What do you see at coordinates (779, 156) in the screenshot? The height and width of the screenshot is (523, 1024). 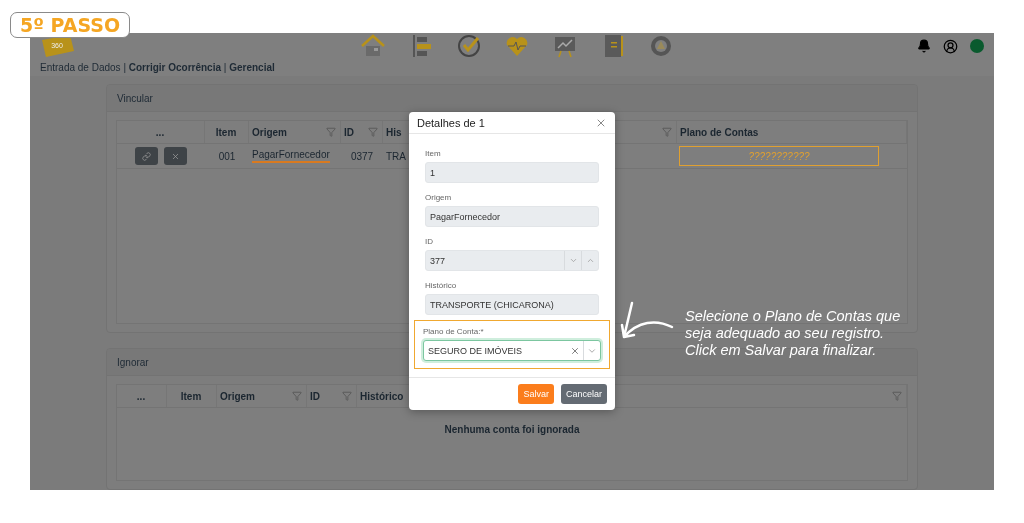 I see `highlighted-cell: ???????????` at bounding box center [779, 156].